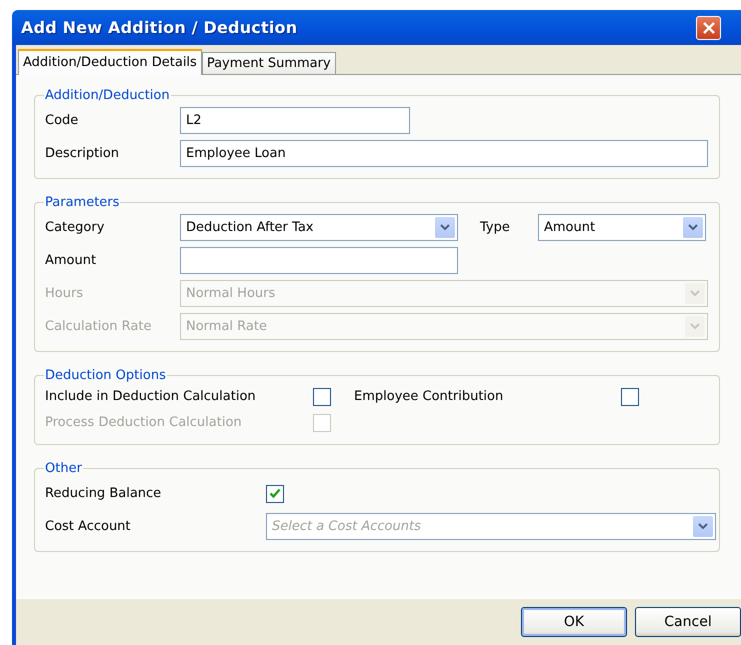 The height and width of the screenshot is (645, 741). Describe the element at coordinates (151, 397) in the screenshot. I see `field-label: Include in Deduction Calculation` at that location.